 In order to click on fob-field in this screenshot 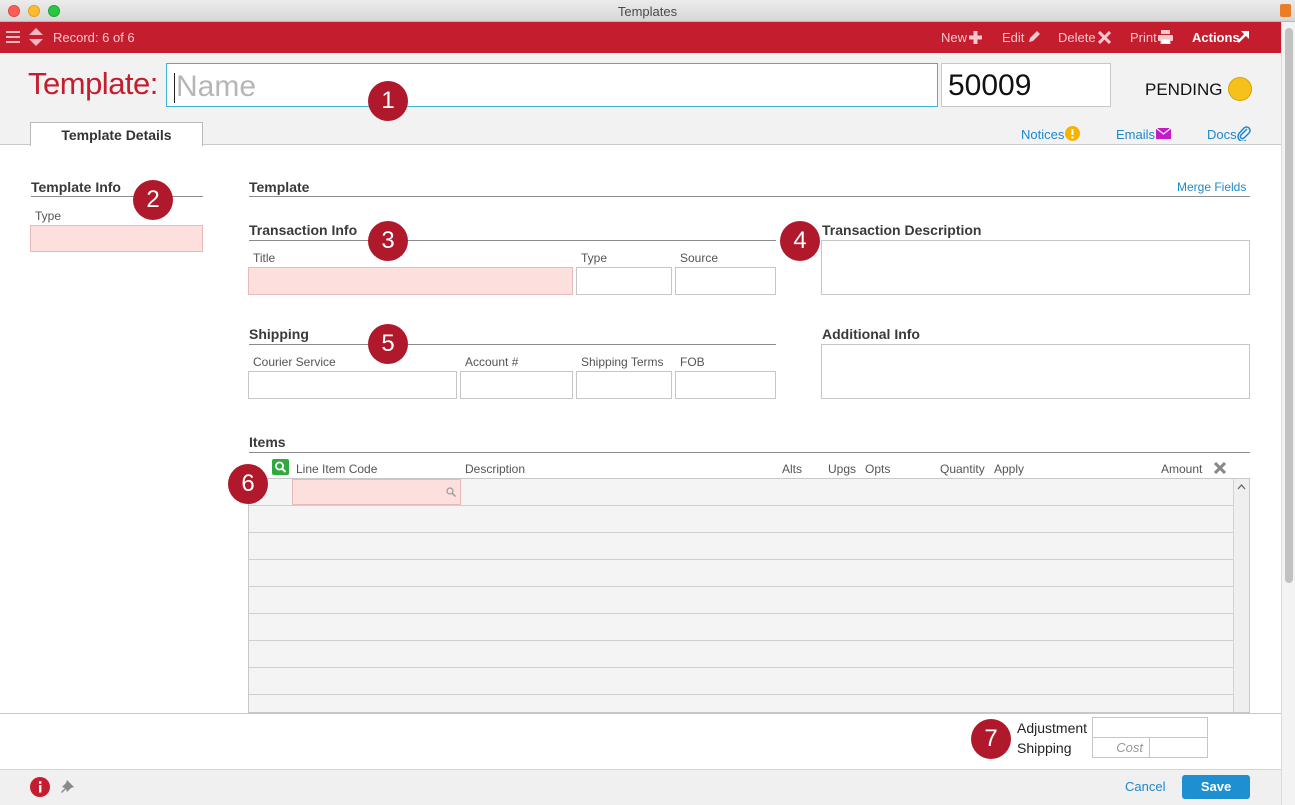, I will do `click(725, 385)`.